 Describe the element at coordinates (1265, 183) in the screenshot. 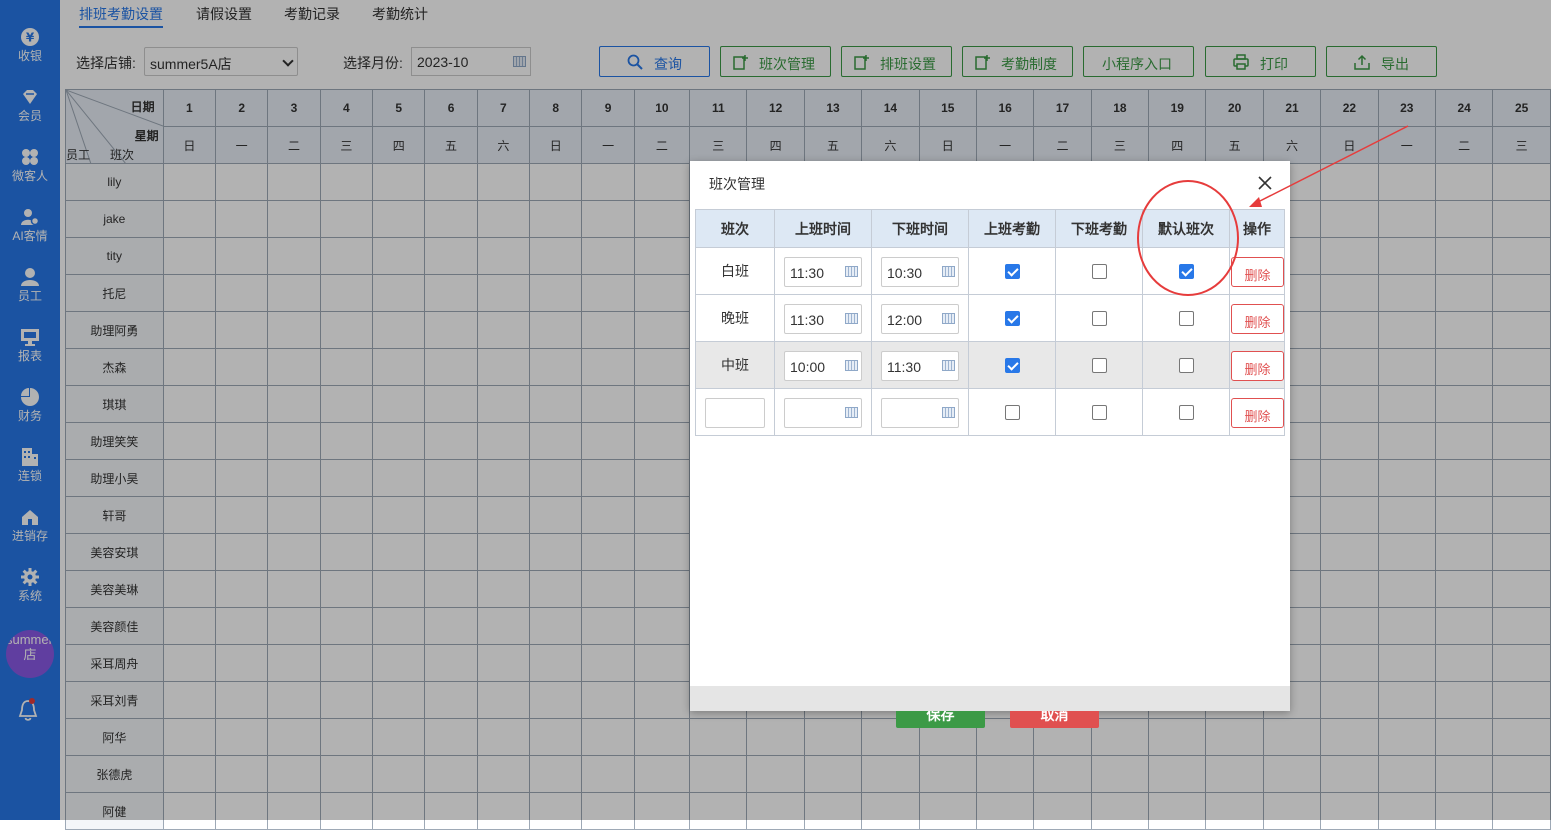

I see `close-icon` at that location.